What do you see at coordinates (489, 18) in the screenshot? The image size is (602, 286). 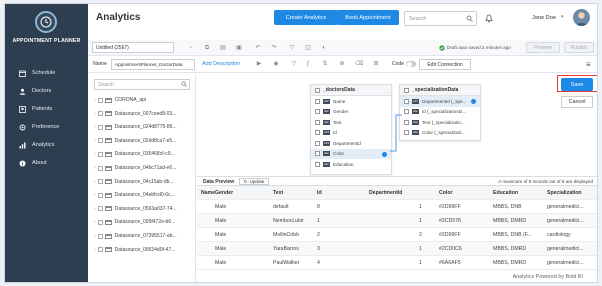 I see `bell-icon` at bounding box center [489, 18].